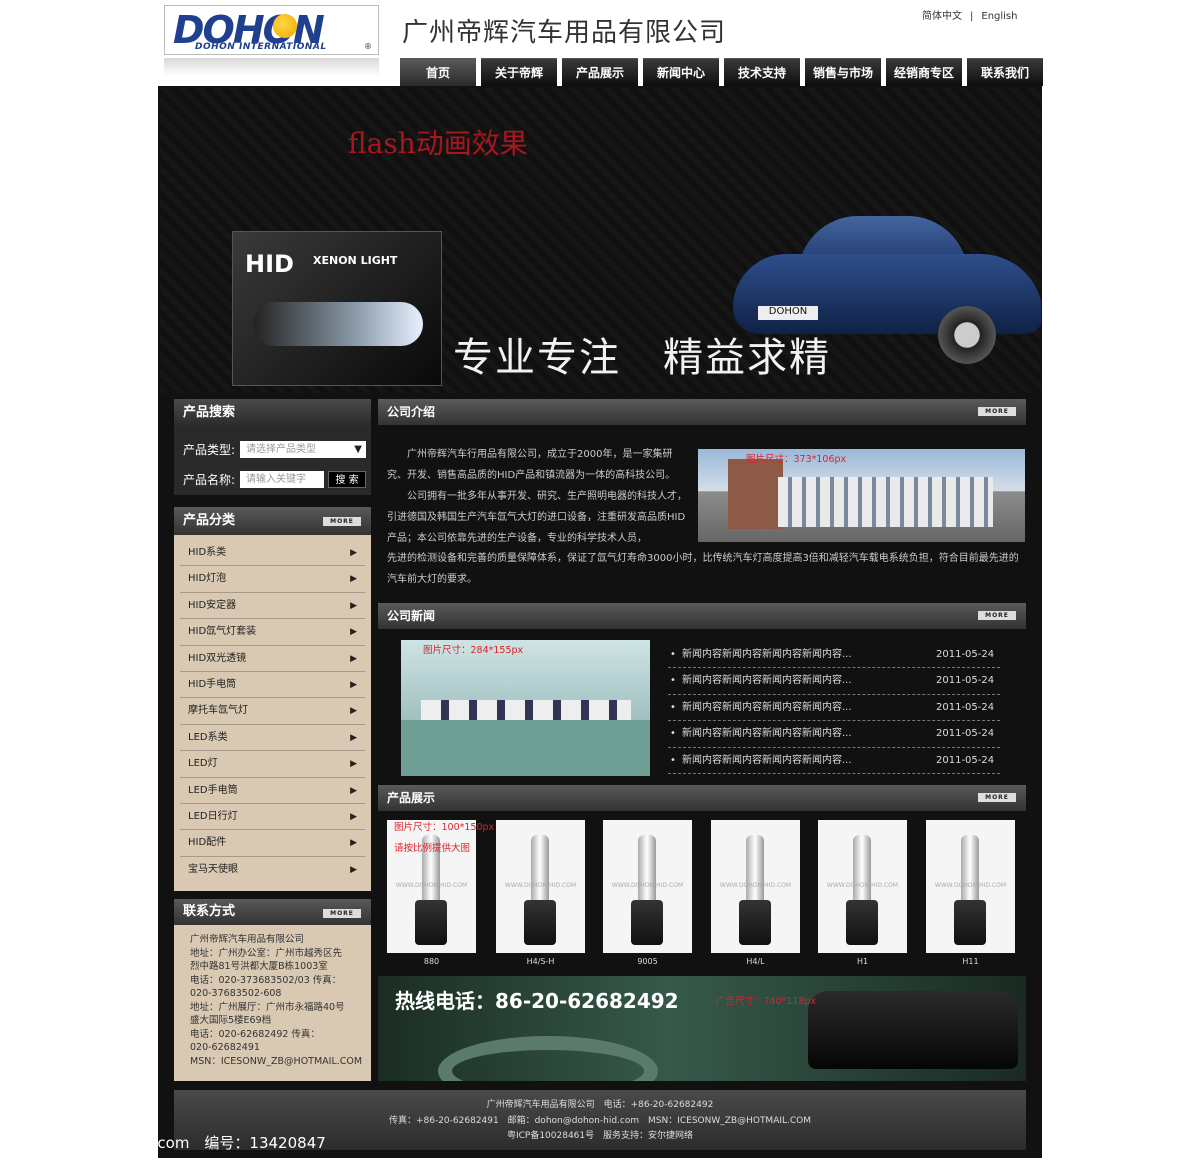  What do you see at coordinates (431, 961) in the screenshot?
I see `product-name: 880` at bounding box center [431, 961].